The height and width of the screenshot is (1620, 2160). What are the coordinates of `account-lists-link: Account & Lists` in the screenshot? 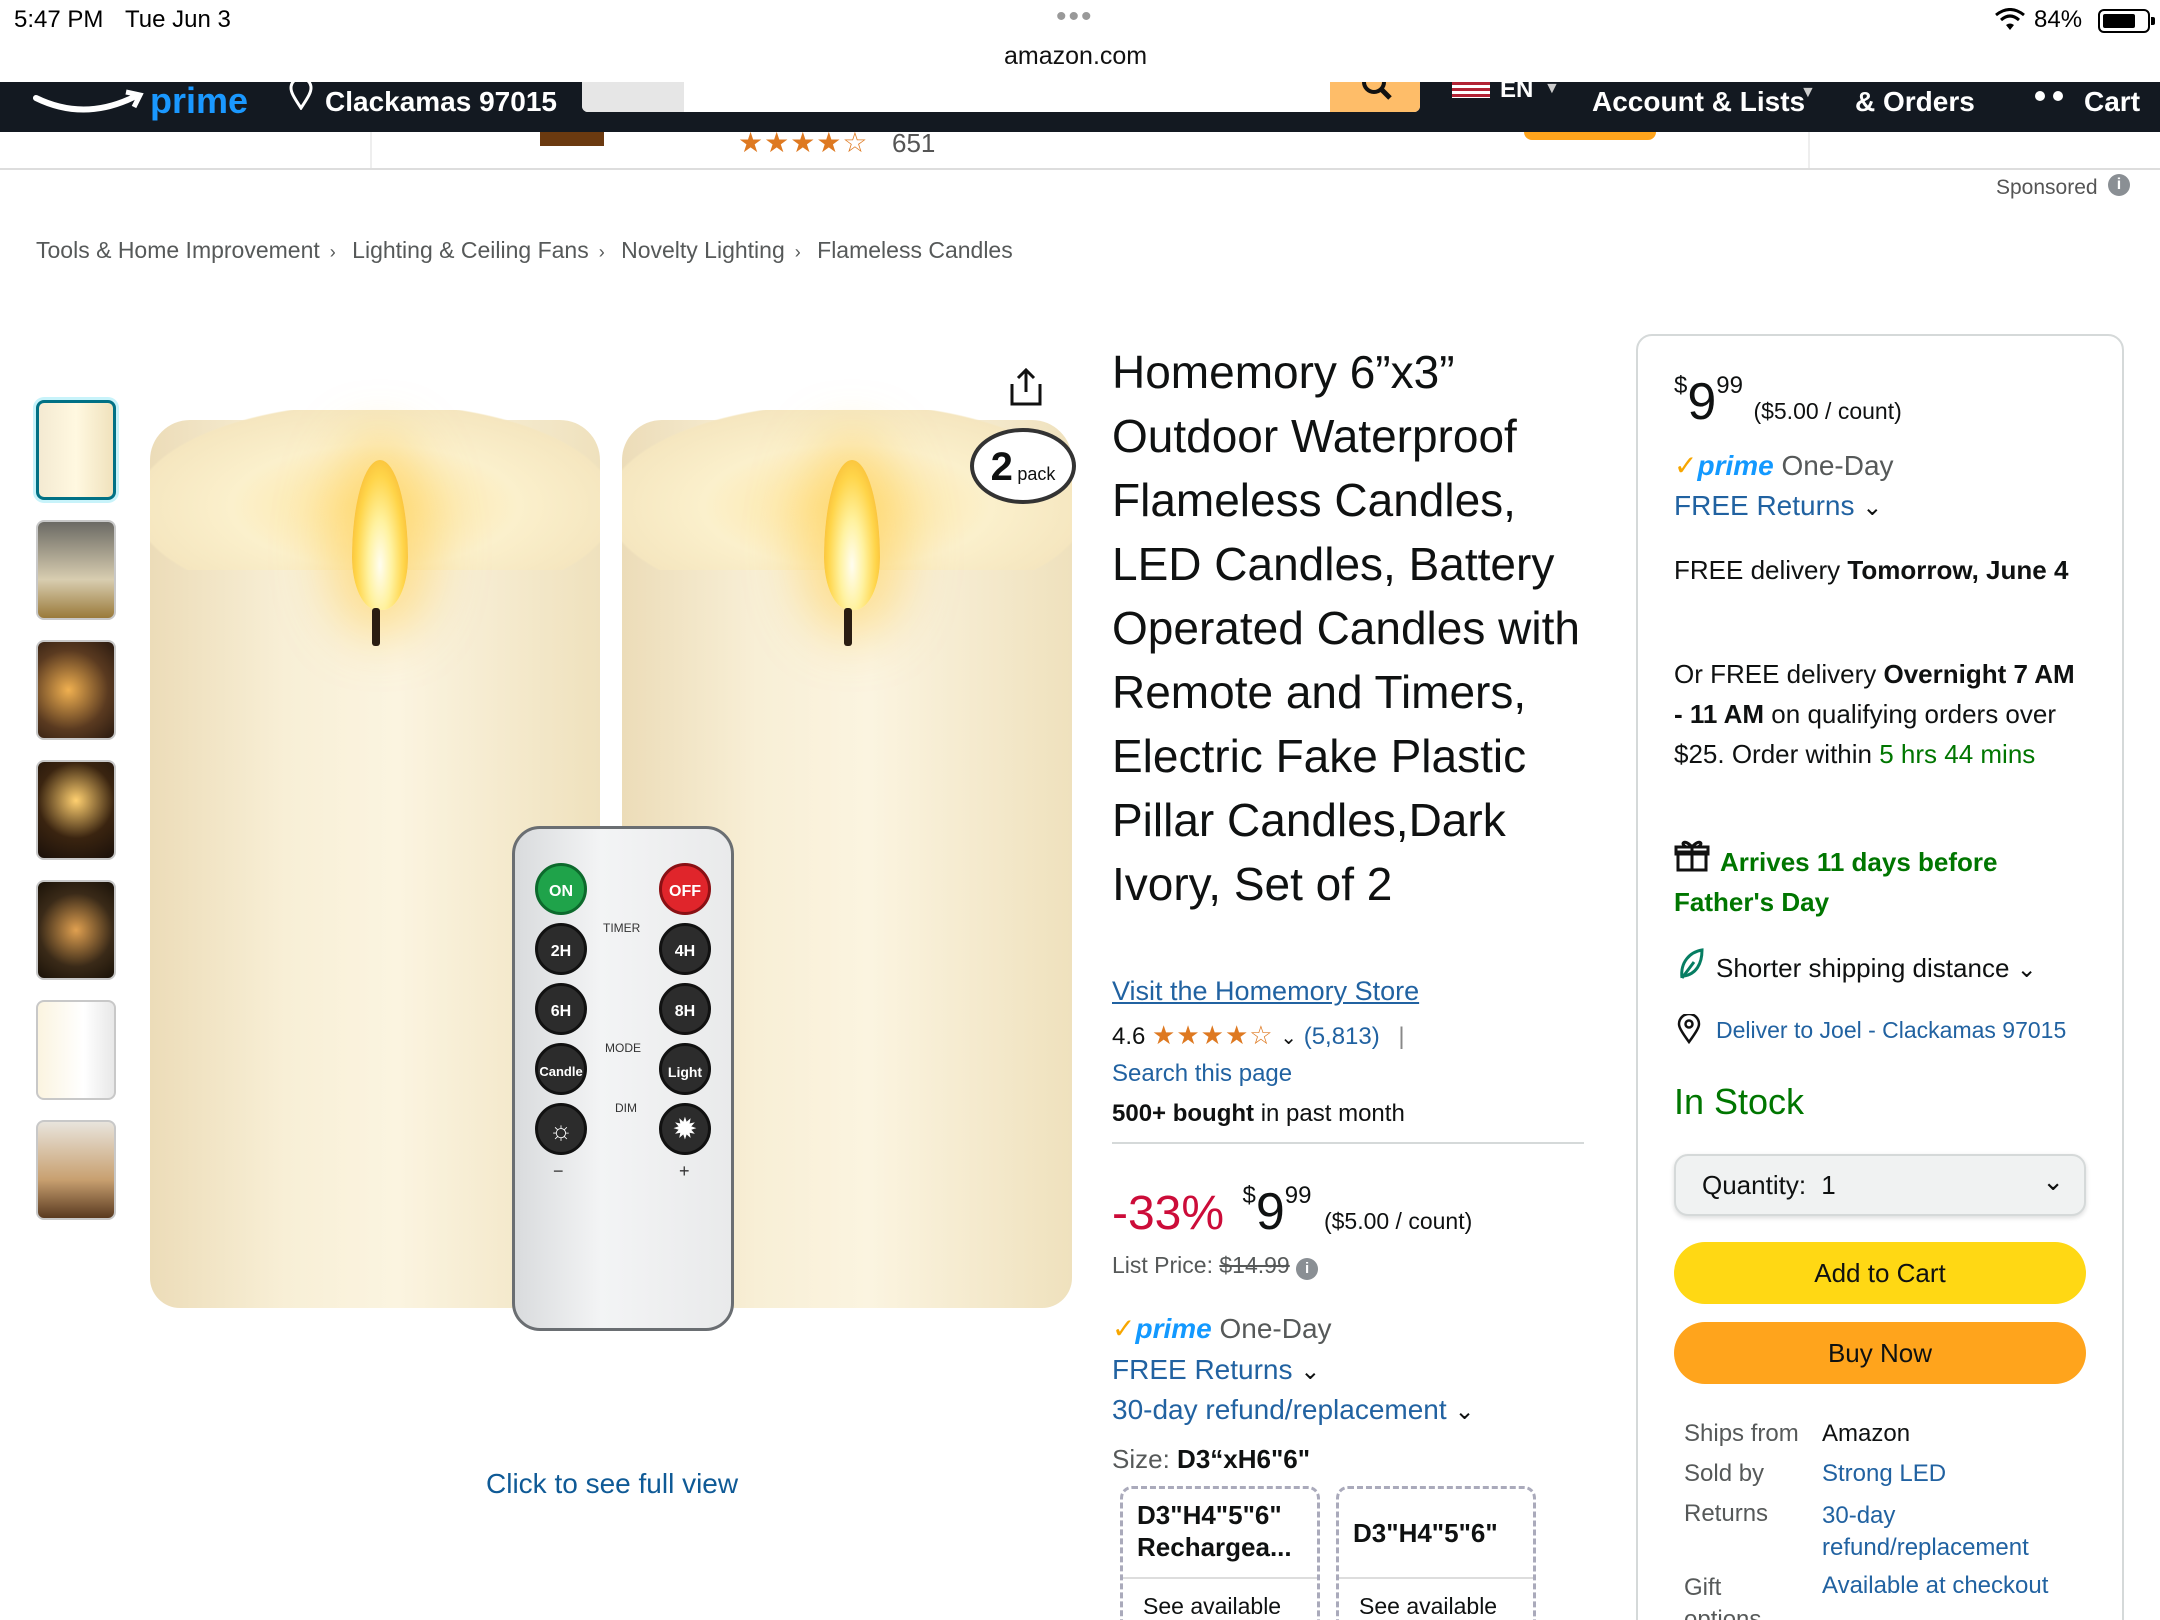 It's located at (1698, 102).